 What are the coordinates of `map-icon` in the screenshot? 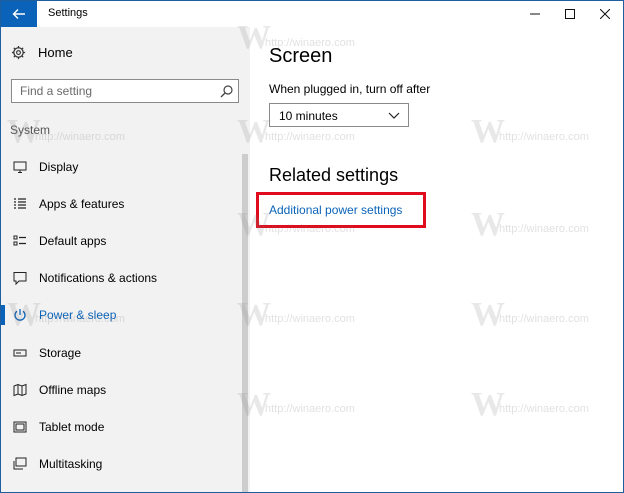 It's located at (20, 390).